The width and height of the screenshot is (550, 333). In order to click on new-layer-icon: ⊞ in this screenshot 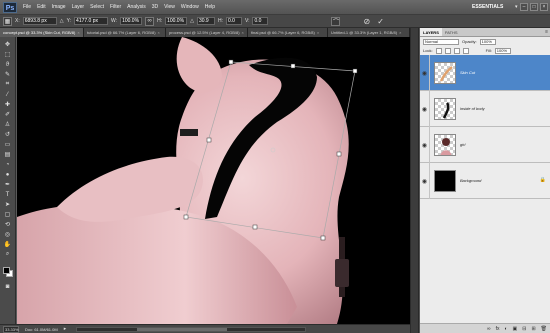, I will do `click(533, 329)`.